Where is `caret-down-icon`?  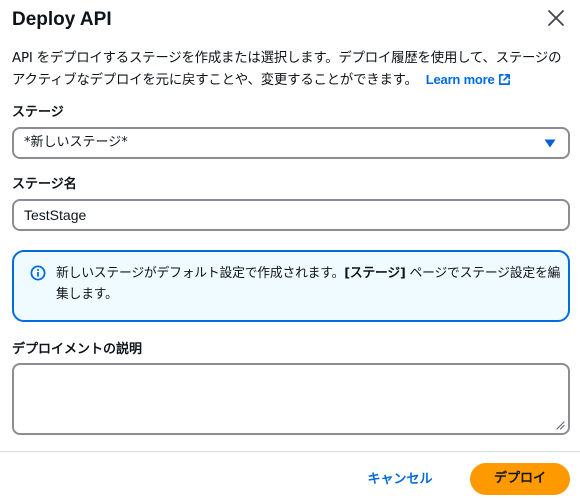
caret-down-icon is located at coordinates (550, 143).